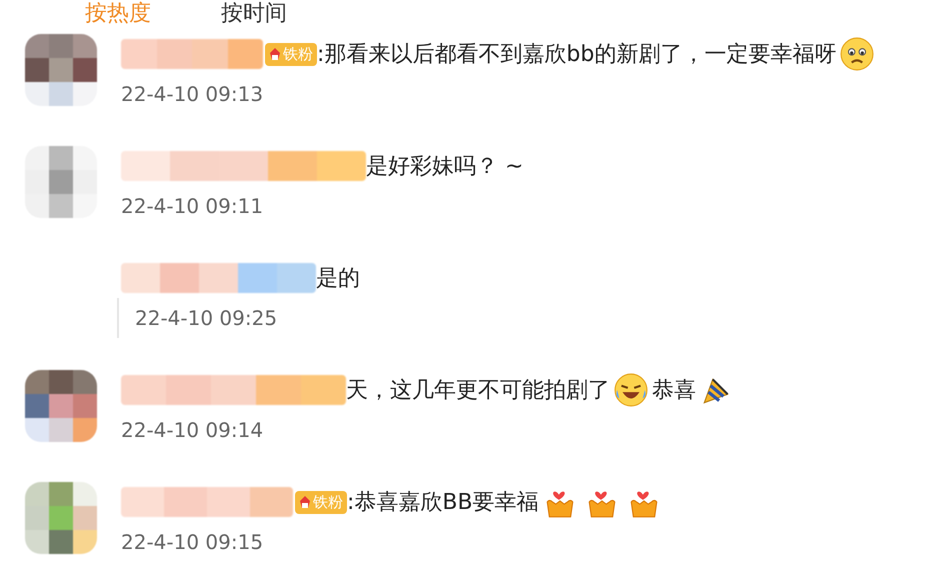 Image resolution: width=950 pixels, height=586 pixels. What do you see at coordinates (238, 318) in the screenshot?
I see `timestamp: 22-4-10 09:25` at bounding box center [238, 318].